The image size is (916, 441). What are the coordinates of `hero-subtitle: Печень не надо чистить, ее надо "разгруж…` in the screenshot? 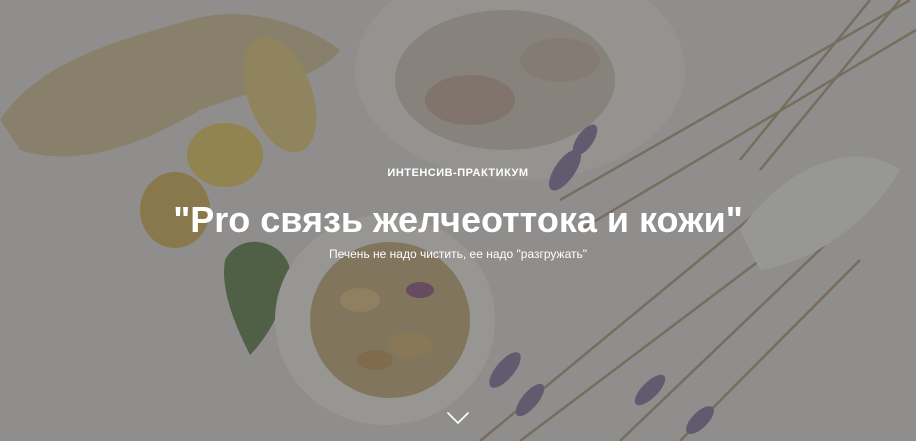 It's located at (458, 254).